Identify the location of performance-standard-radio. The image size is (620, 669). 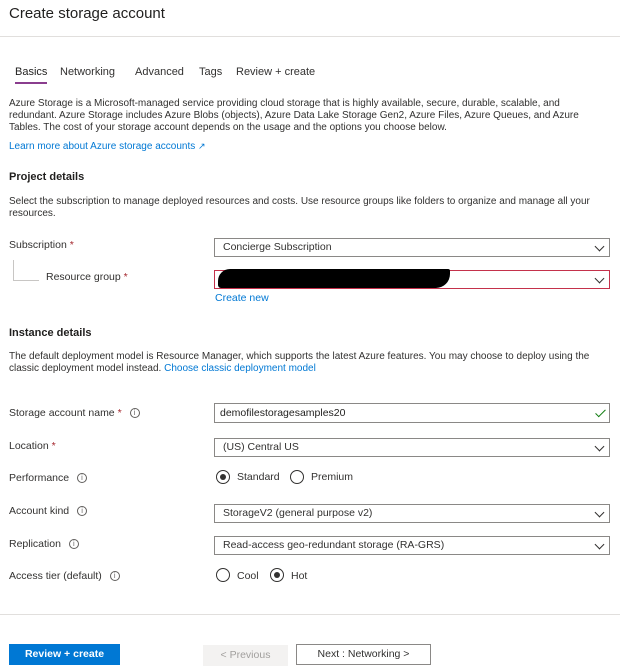
(223, 477).